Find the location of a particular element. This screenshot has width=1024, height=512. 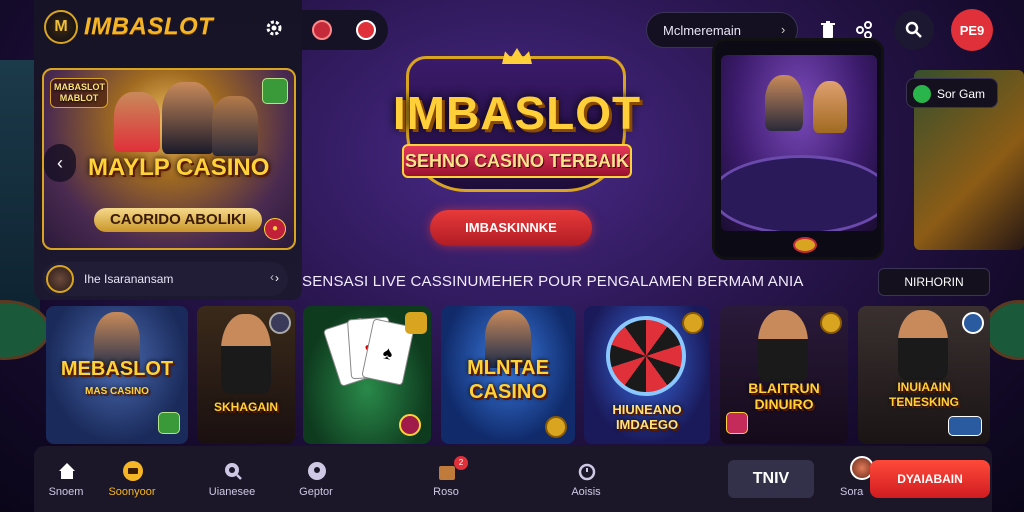

game-card: MLNTAE CASINO is located at coordinates (508, 375).